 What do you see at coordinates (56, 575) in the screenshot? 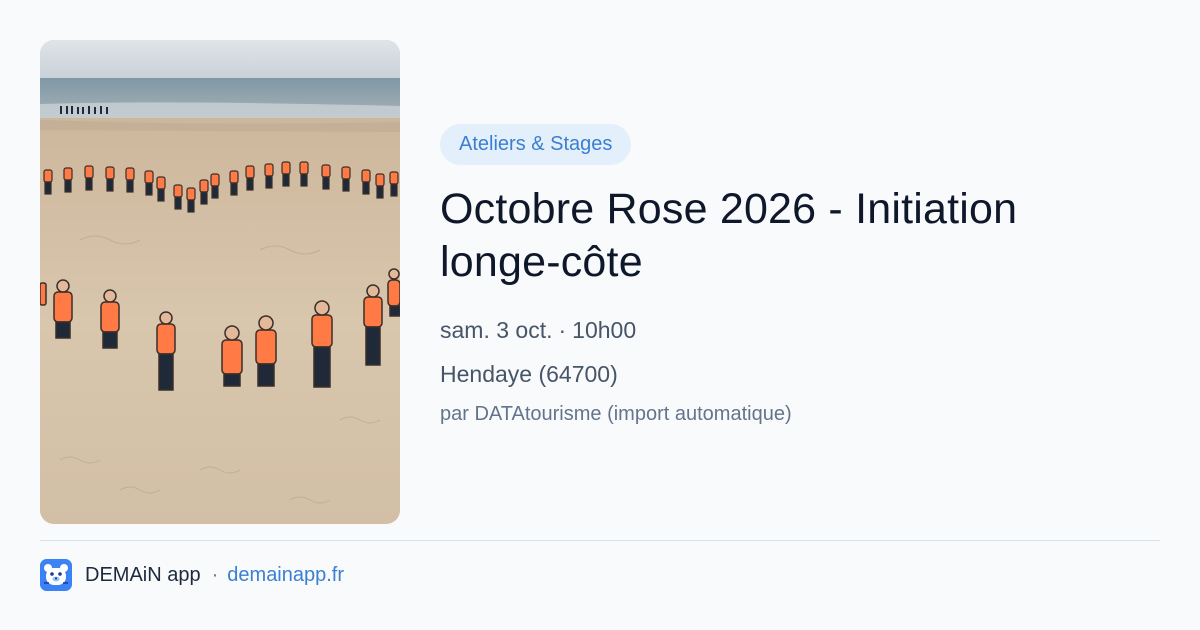
I see `bear-face-icon` at bounding box center [56, 575].